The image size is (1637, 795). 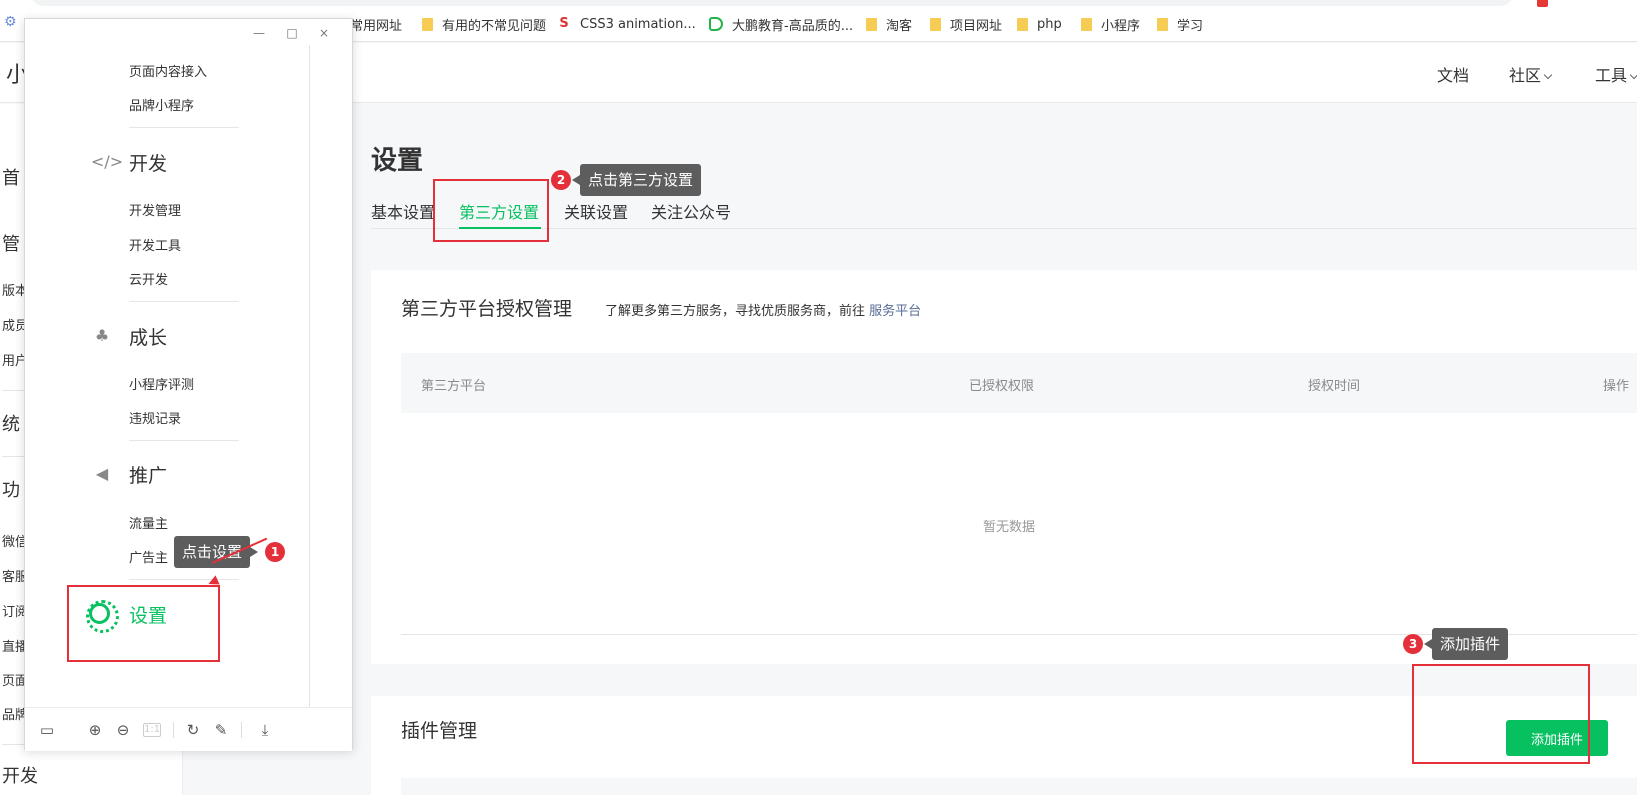 I want to click on step-badge-3: 3, so click(x=1413, y=644).